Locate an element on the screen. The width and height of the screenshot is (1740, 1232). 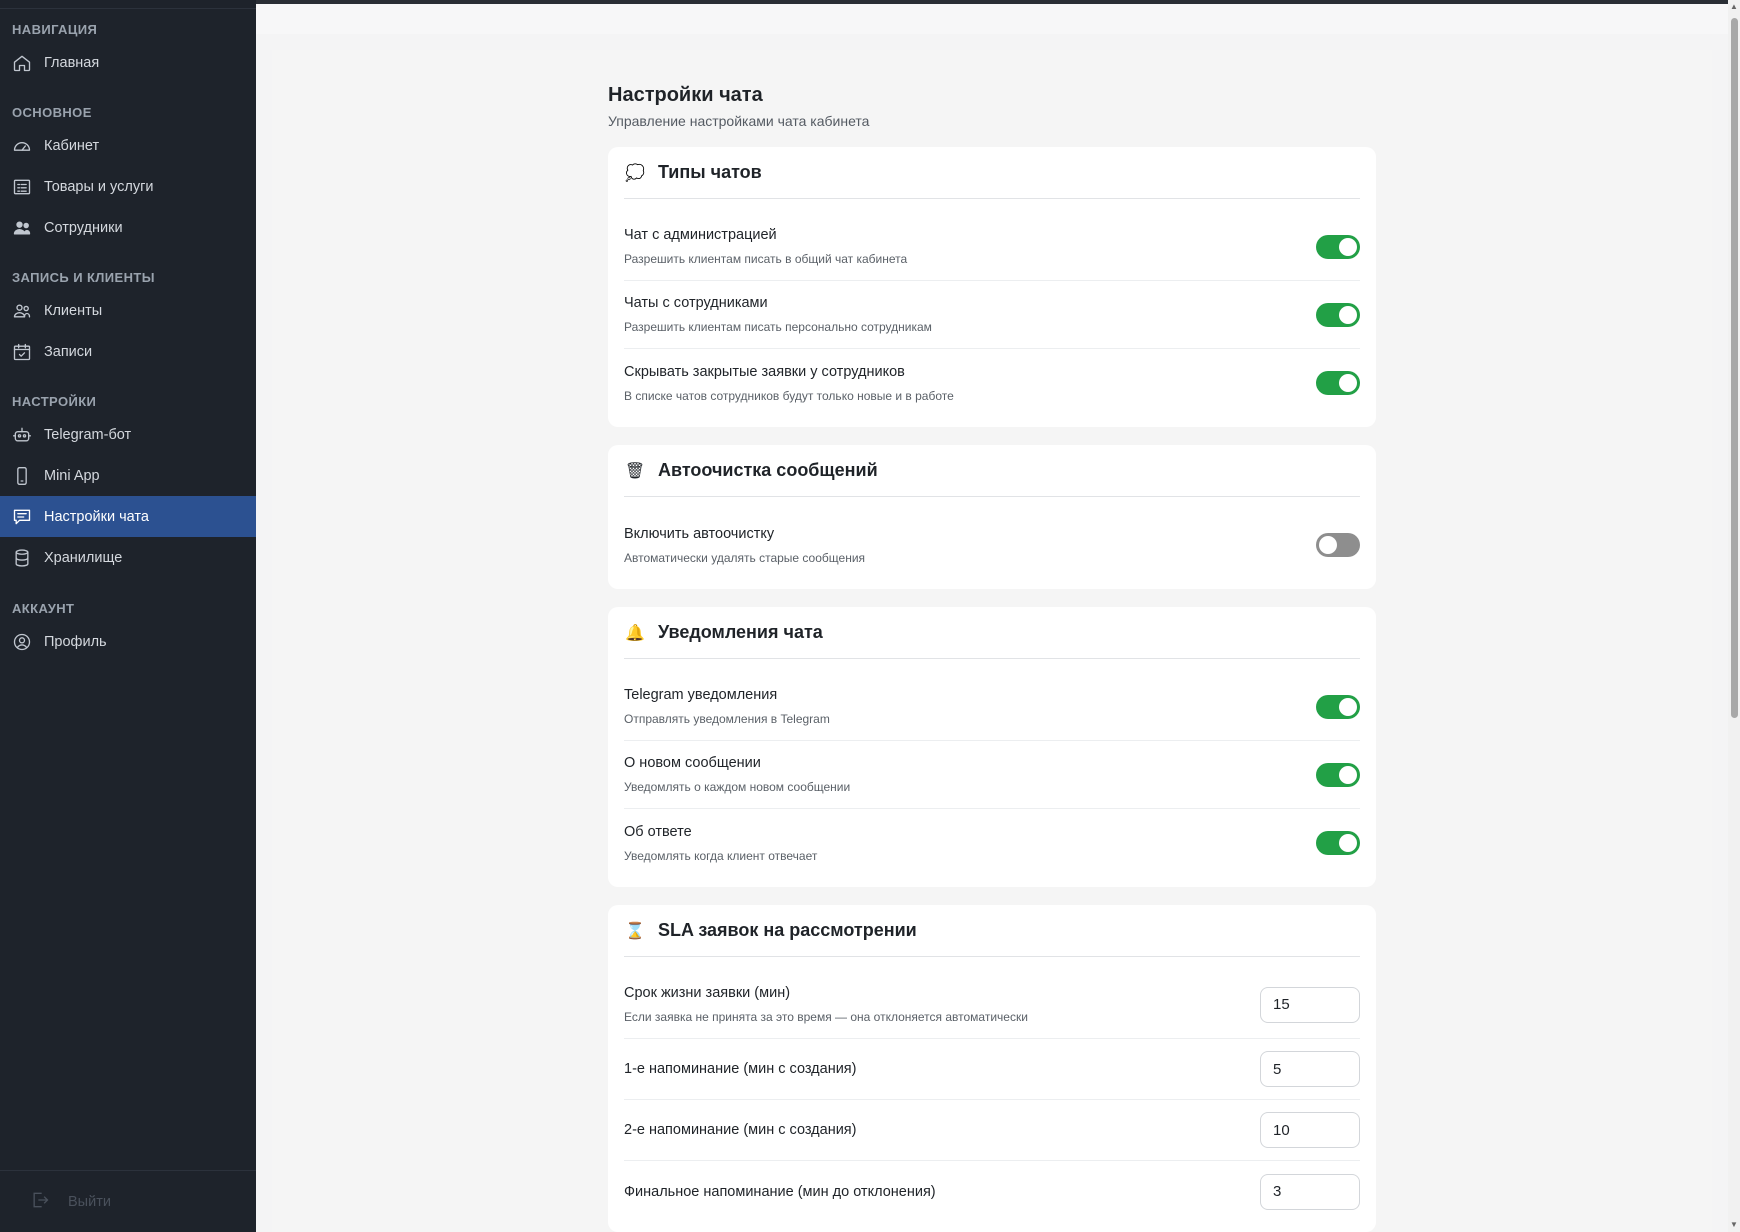
database-icon is located at coordinates (22, 558).